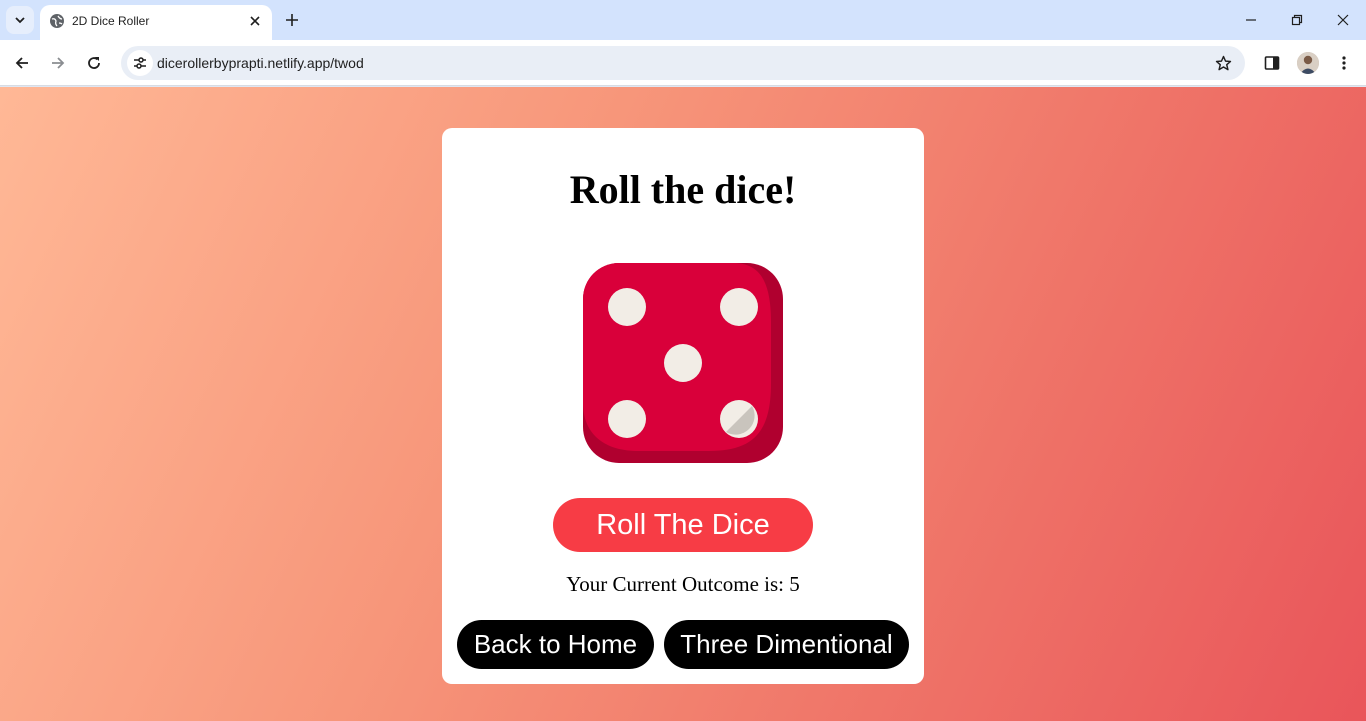 The image size is (1366, 721). What do you see at coordinates (111, 21) in the screenshot?
I see `tab-title: 2D Dice Roller` at bounding box center [111, 21].